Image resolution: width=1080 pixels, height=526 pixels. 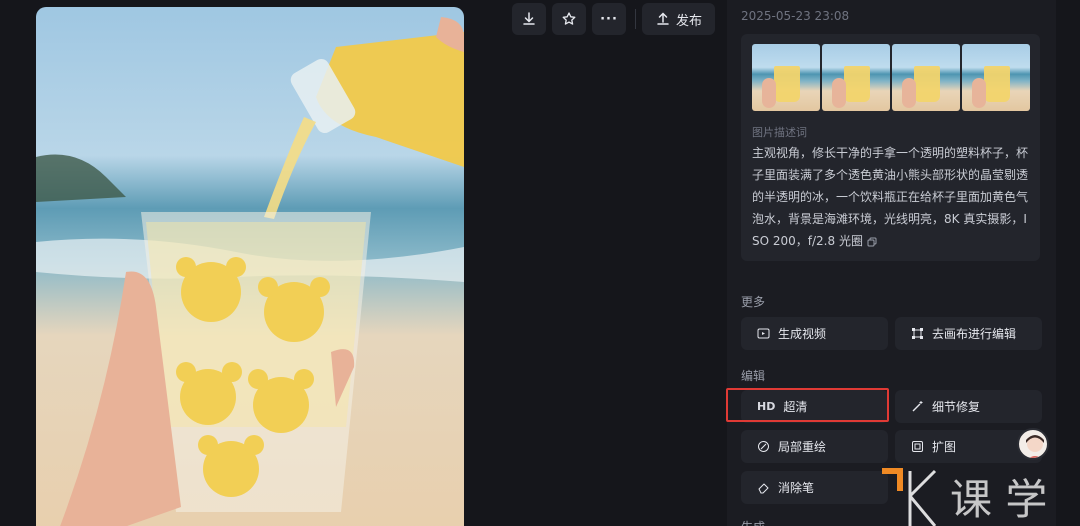 What do you see at coordinates (763, 333) in the screenshot?
I see `video-icon` at bounding box center [763, 333].